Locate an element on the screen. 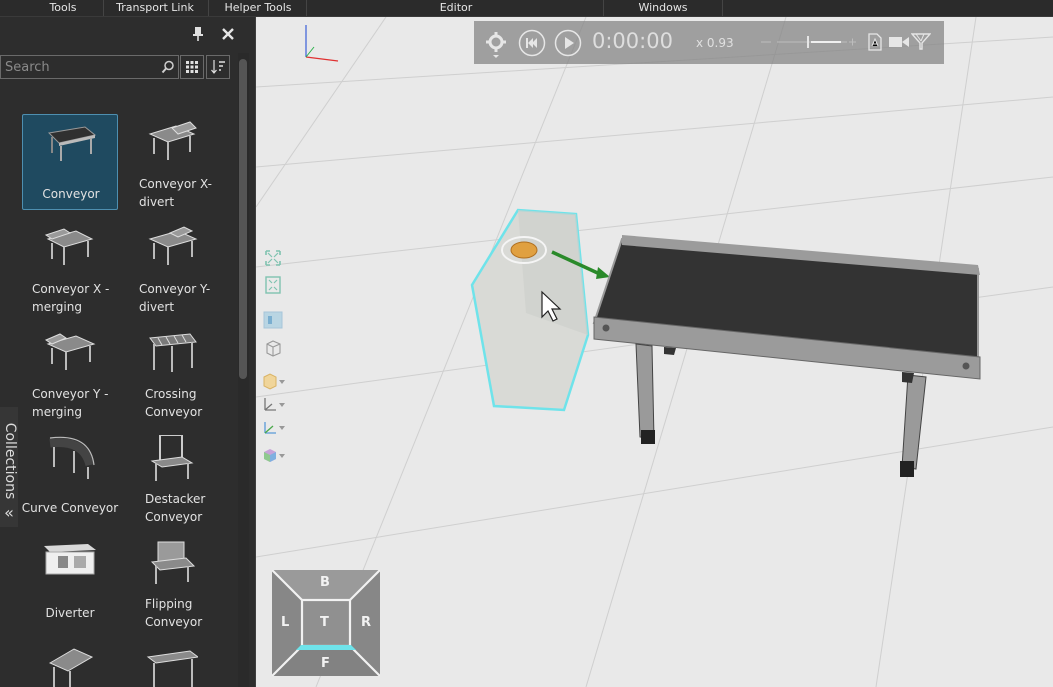 The height and width of the screenshot is (687, 1053). flipping-conveyor-thumbnail is located at coordinates (173, 562).